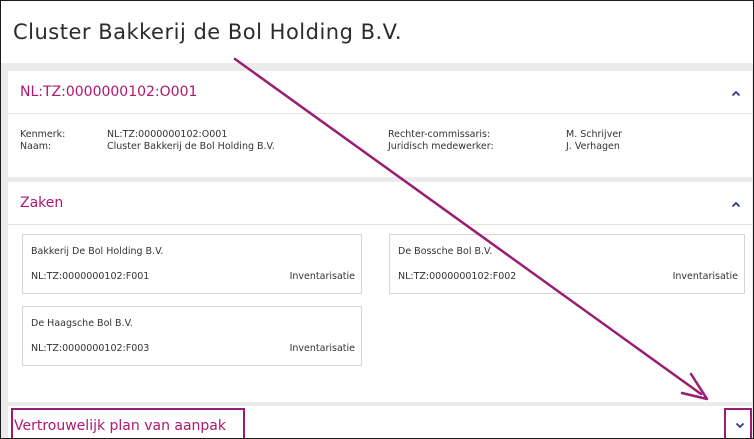 The width and height of the screenshot is (754, 439). I want to click on case-name: De Haagsche Bol B.V., so click(82, 323).